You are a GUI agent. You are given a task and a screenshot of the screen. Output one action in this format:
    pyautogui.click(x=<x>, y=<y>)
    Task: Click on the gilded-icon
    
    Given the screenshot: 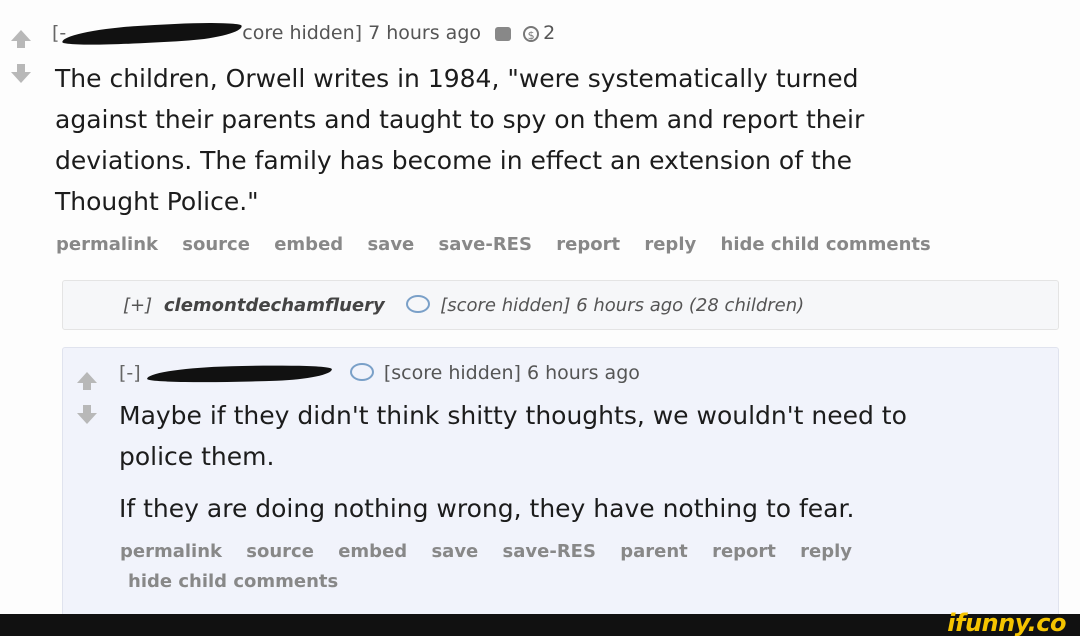 What is the action you would take?
    pyautogui.click(x=503, y=33)
    